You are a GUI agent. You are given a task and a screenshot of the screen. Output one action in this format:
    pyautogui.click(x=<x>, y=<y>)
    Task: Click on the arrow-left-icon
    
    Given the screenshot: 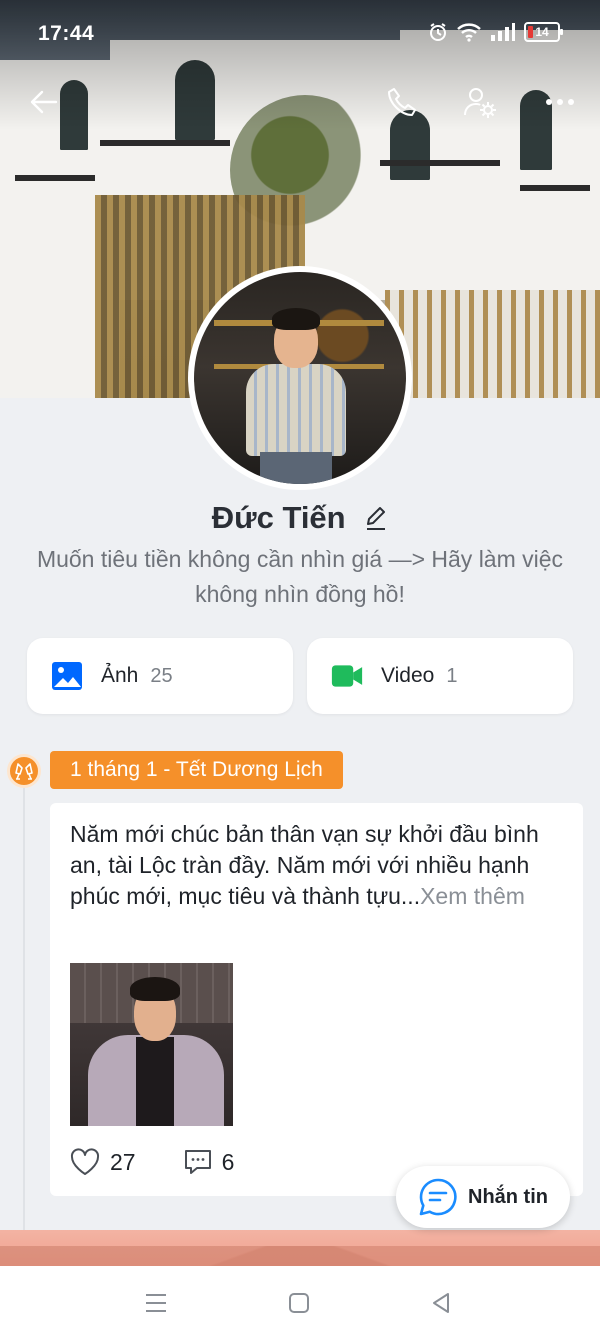 What is the action you would take?
    pyautogui.click(x=44, y=102)
    